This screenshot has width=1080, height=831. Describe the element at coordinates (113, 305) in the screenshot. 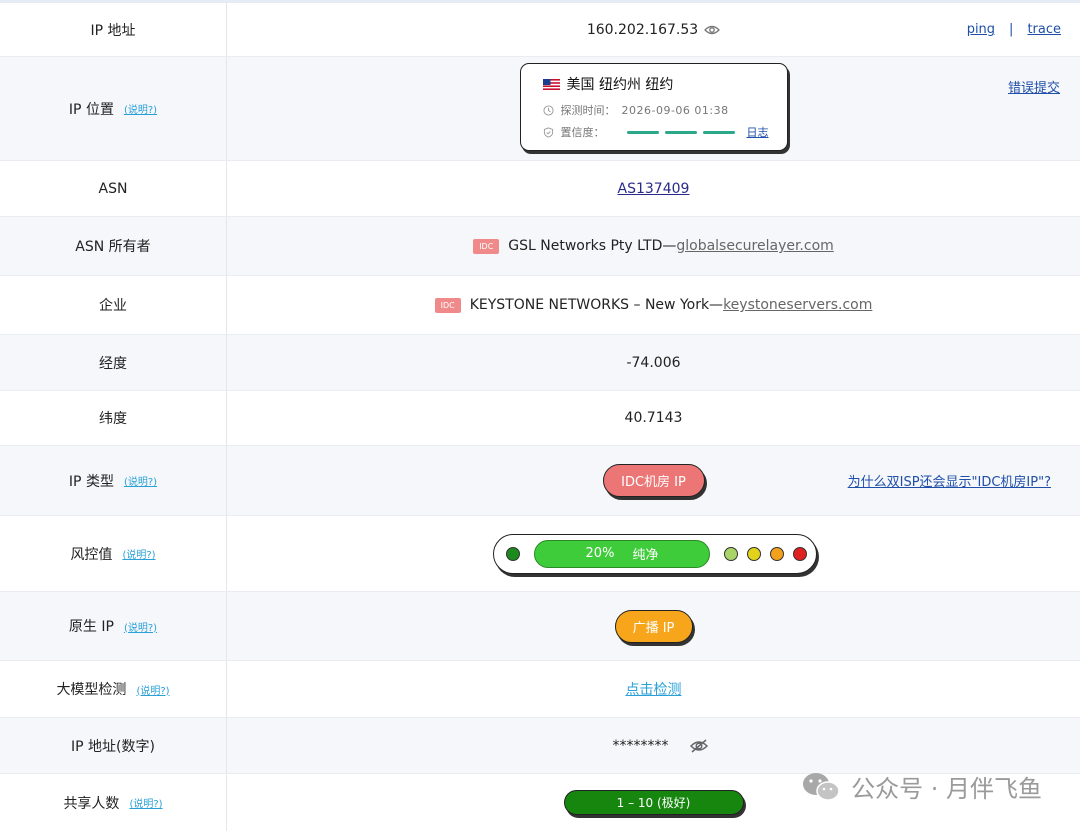

I see `label-company: 企业` at that location.